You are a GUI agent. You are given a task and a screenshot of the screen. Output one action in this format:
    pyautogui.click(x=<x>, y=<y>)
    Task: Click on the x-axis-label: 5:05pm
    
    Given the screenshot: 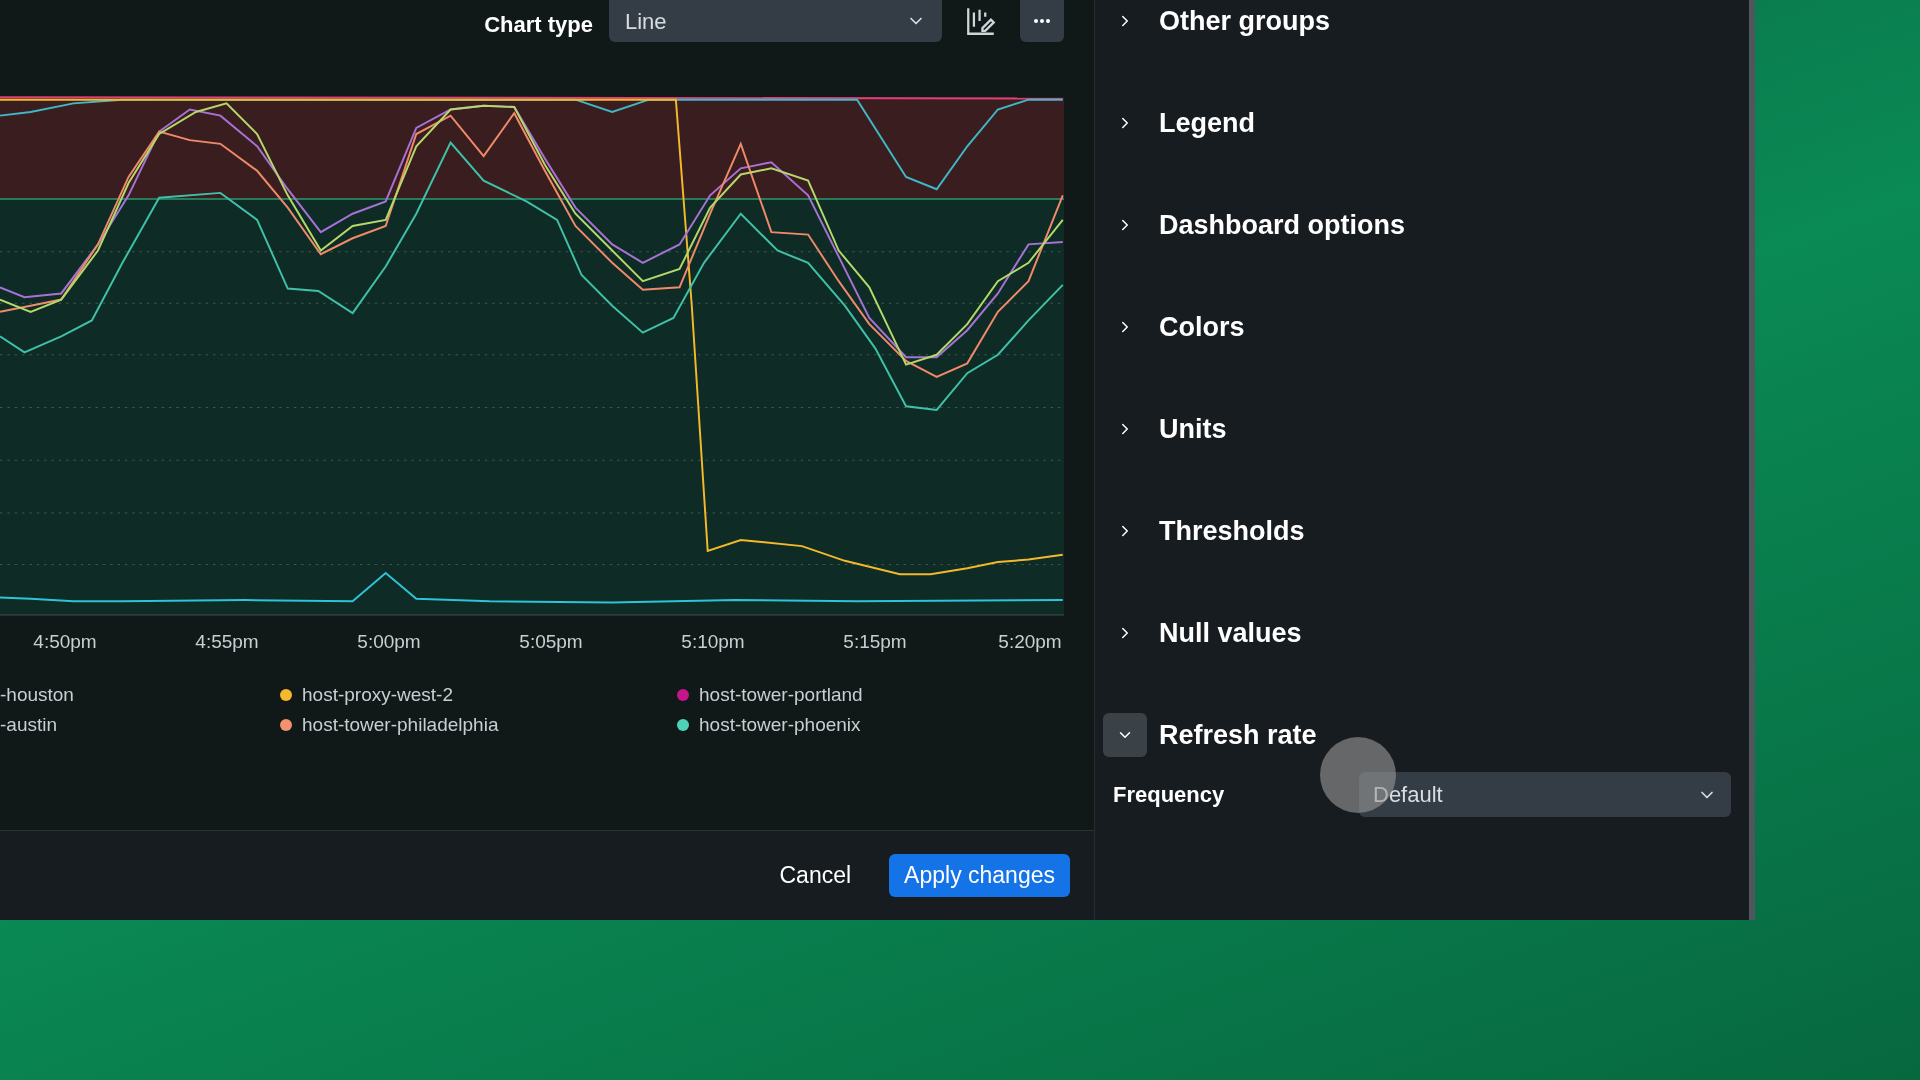 What is the action you would take?
    pyautogui.click(x=551, y=642)
    